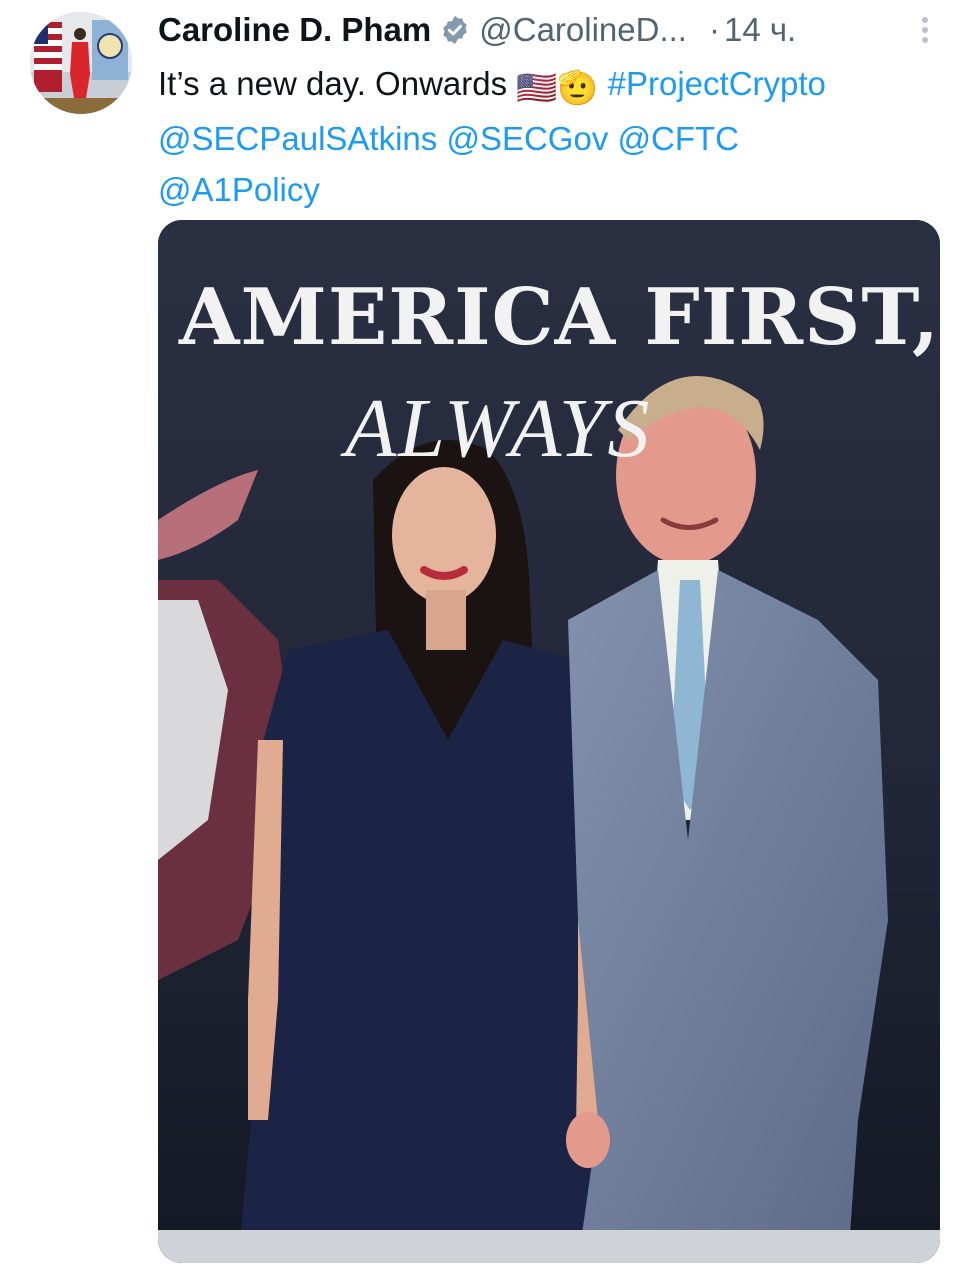 This screenshot has width=970, height=1280. I want to click on avatar-image, so click(81, 63).